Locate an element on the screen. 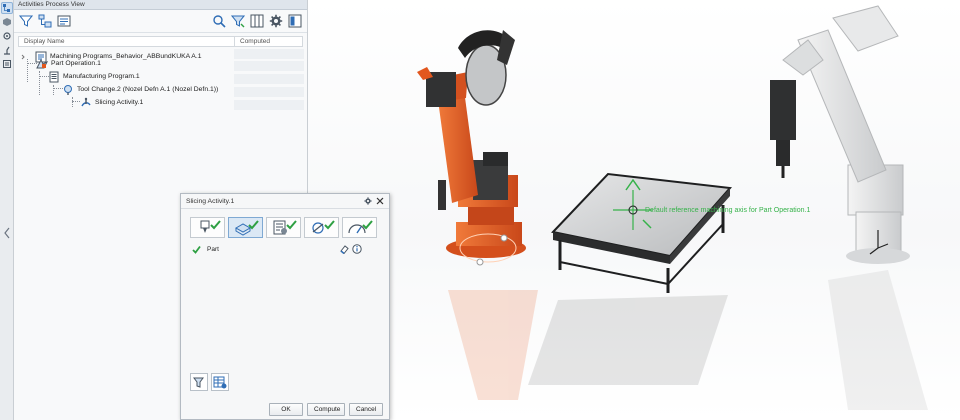  robot-tool-button is located at coordinates (7, 50).